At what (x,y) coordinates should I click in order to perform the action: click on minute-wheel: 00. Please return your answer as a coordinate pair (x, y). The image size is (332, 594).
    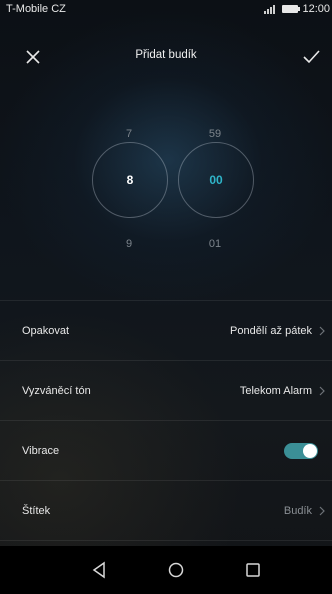
    Looking at the image, I should click on (216, 180).